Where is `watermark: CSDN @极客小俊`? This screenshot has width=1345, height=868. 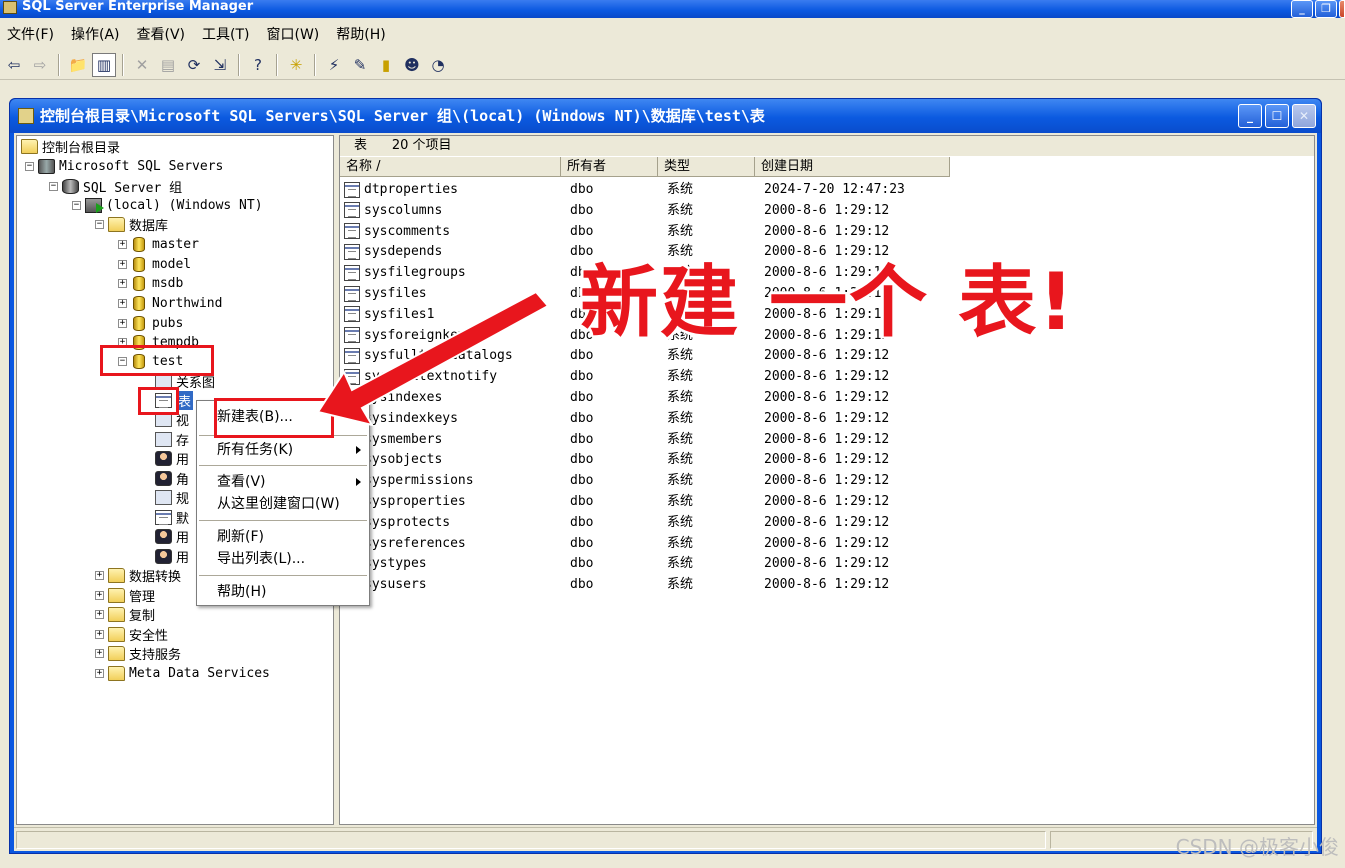 watermark: CSDN @极客小俊 is located at coordinates (1257, 847).